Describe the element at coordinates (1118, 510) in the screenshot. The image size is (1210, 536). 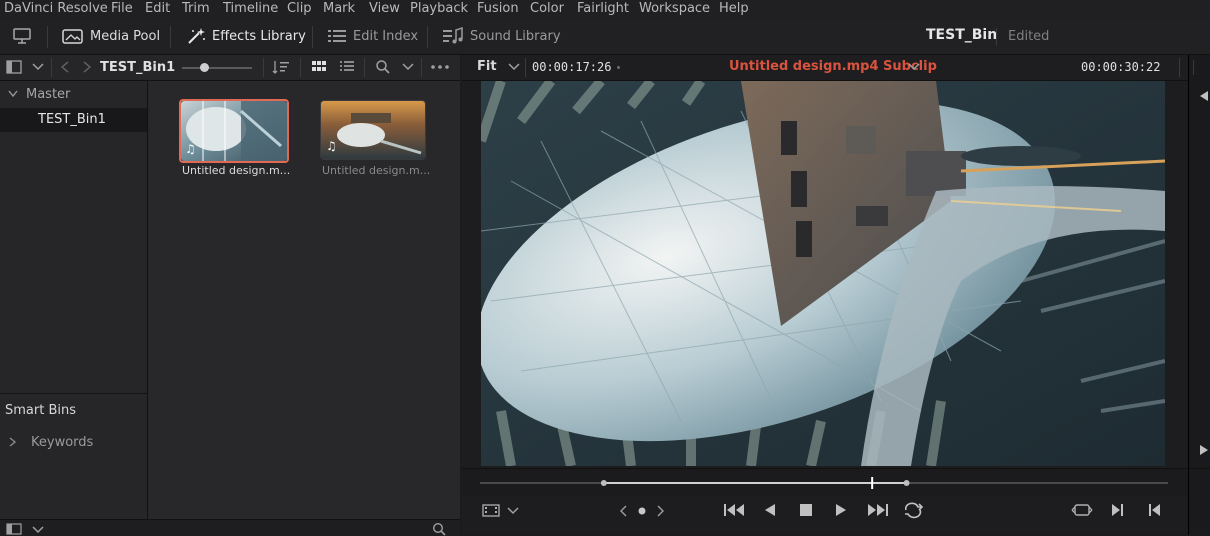
I see `mark-in-icon` at that location.